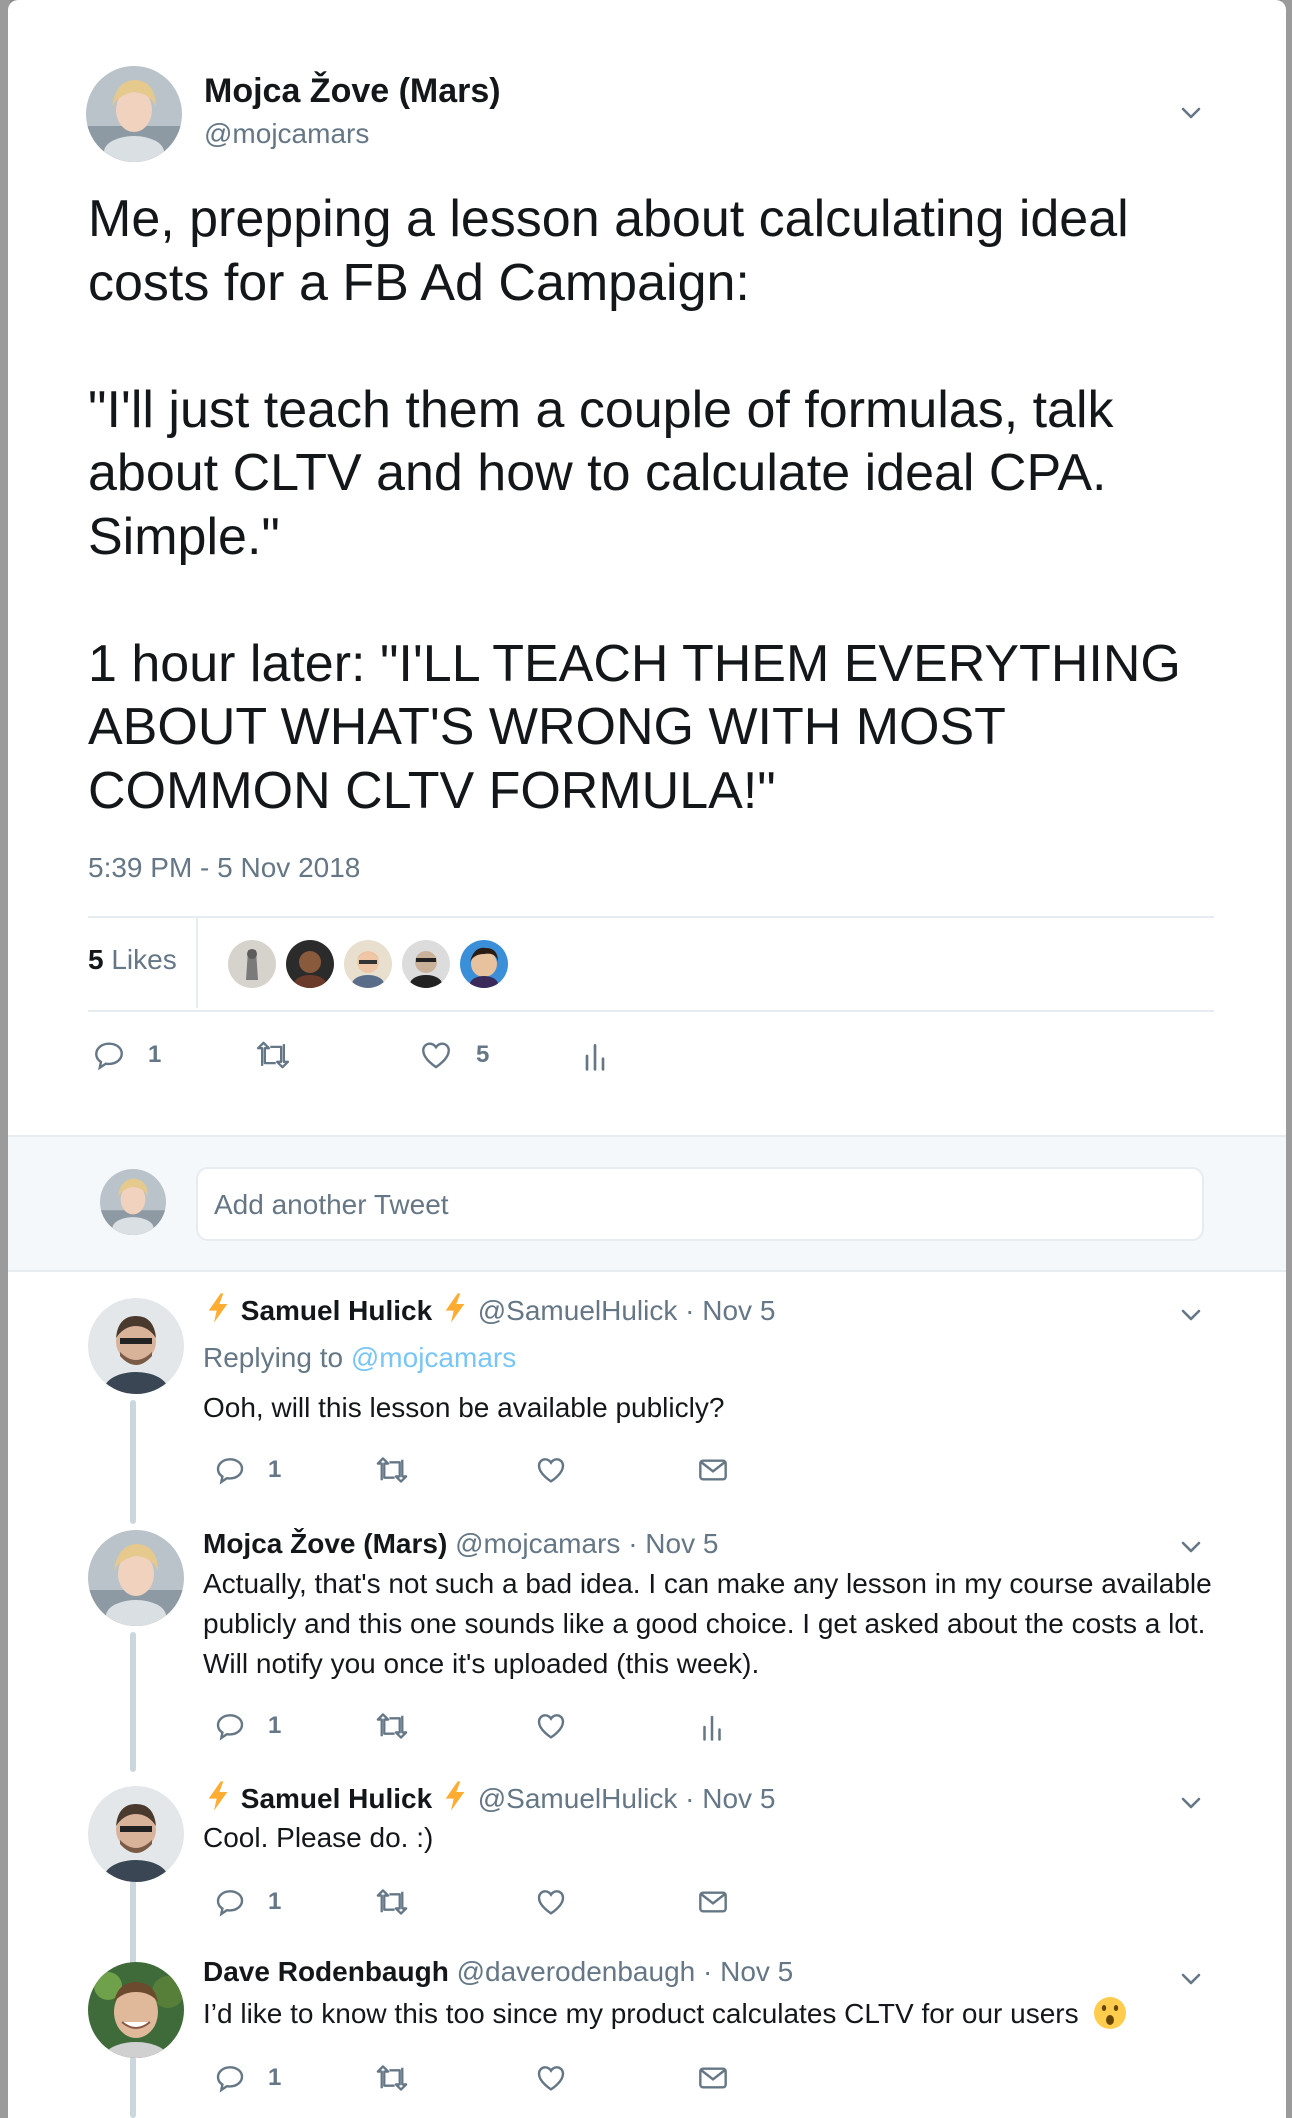  I want to click on author-handle: @mojcamars, so click(286, 134).